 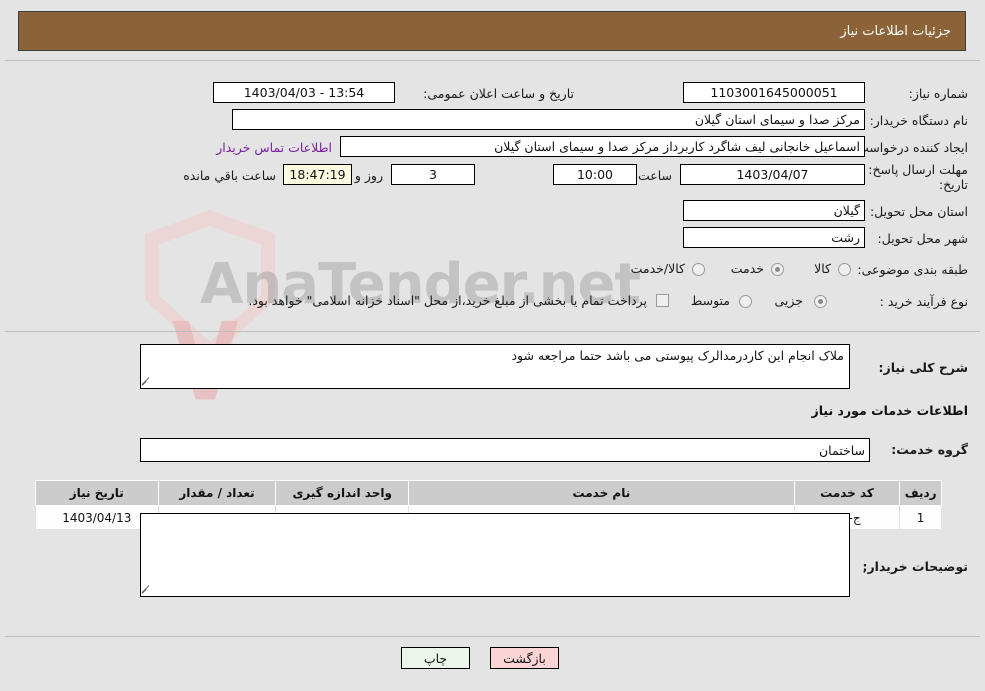 I want to click on buyer-notes-label: توضیحات خریدار;, so click(x=915, y=566).